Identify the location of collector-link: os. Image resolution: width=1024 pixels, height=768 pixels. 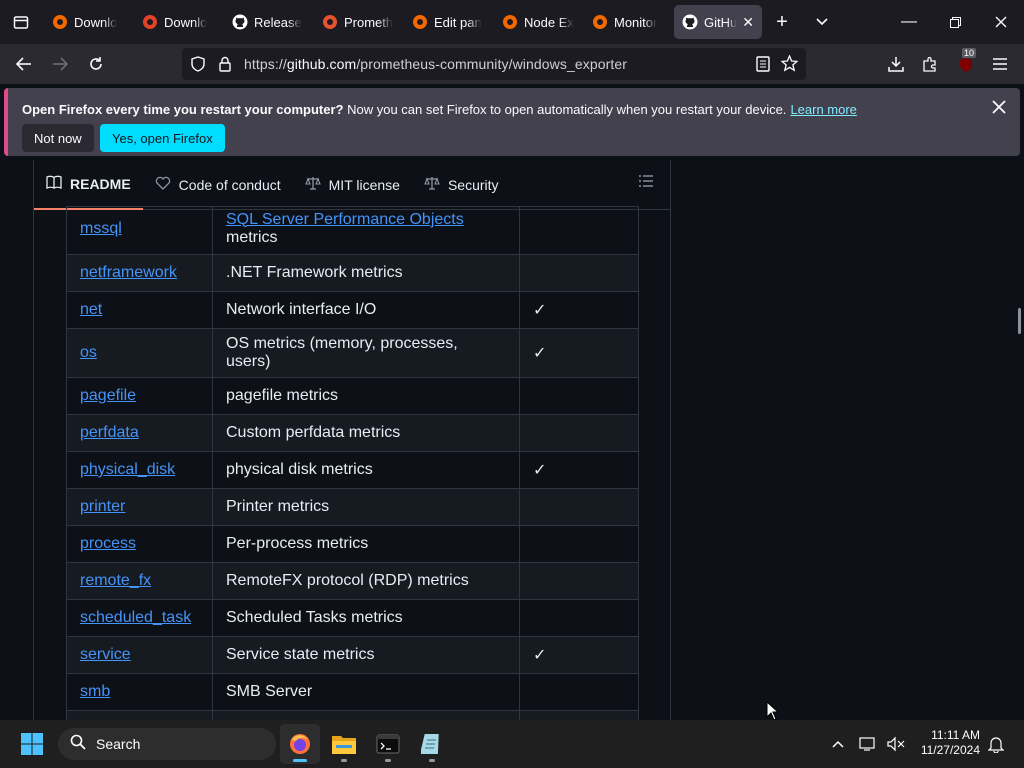
(88, 352).